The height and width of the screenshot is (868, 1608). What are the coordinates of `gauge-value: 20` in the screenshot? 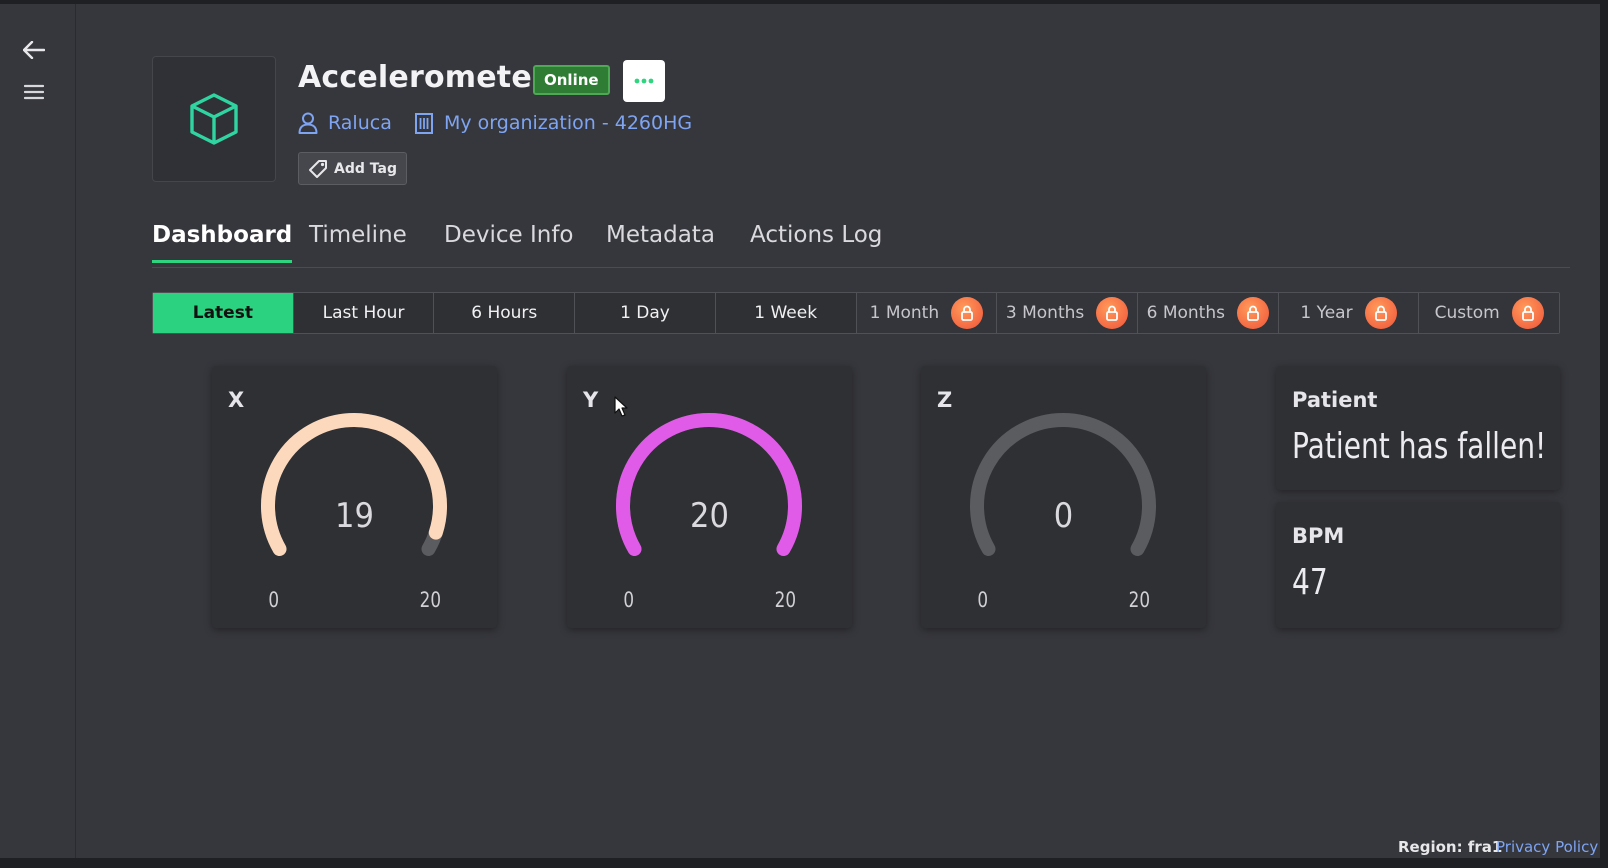 It's located at (709, 516).